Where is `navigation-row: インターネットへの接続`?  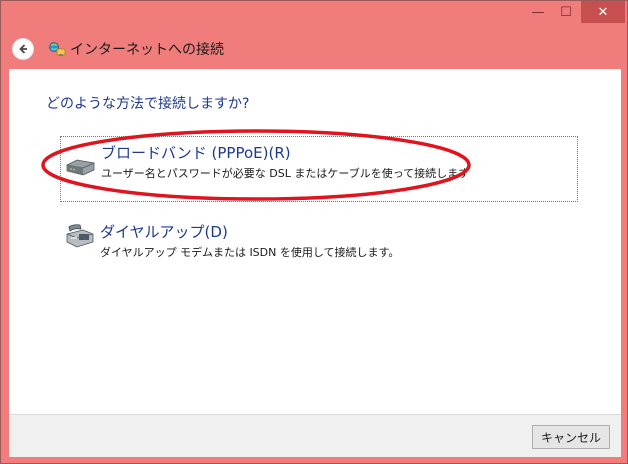
navigation-row: インターネットへの接続 is located at coordinates (314, 49).